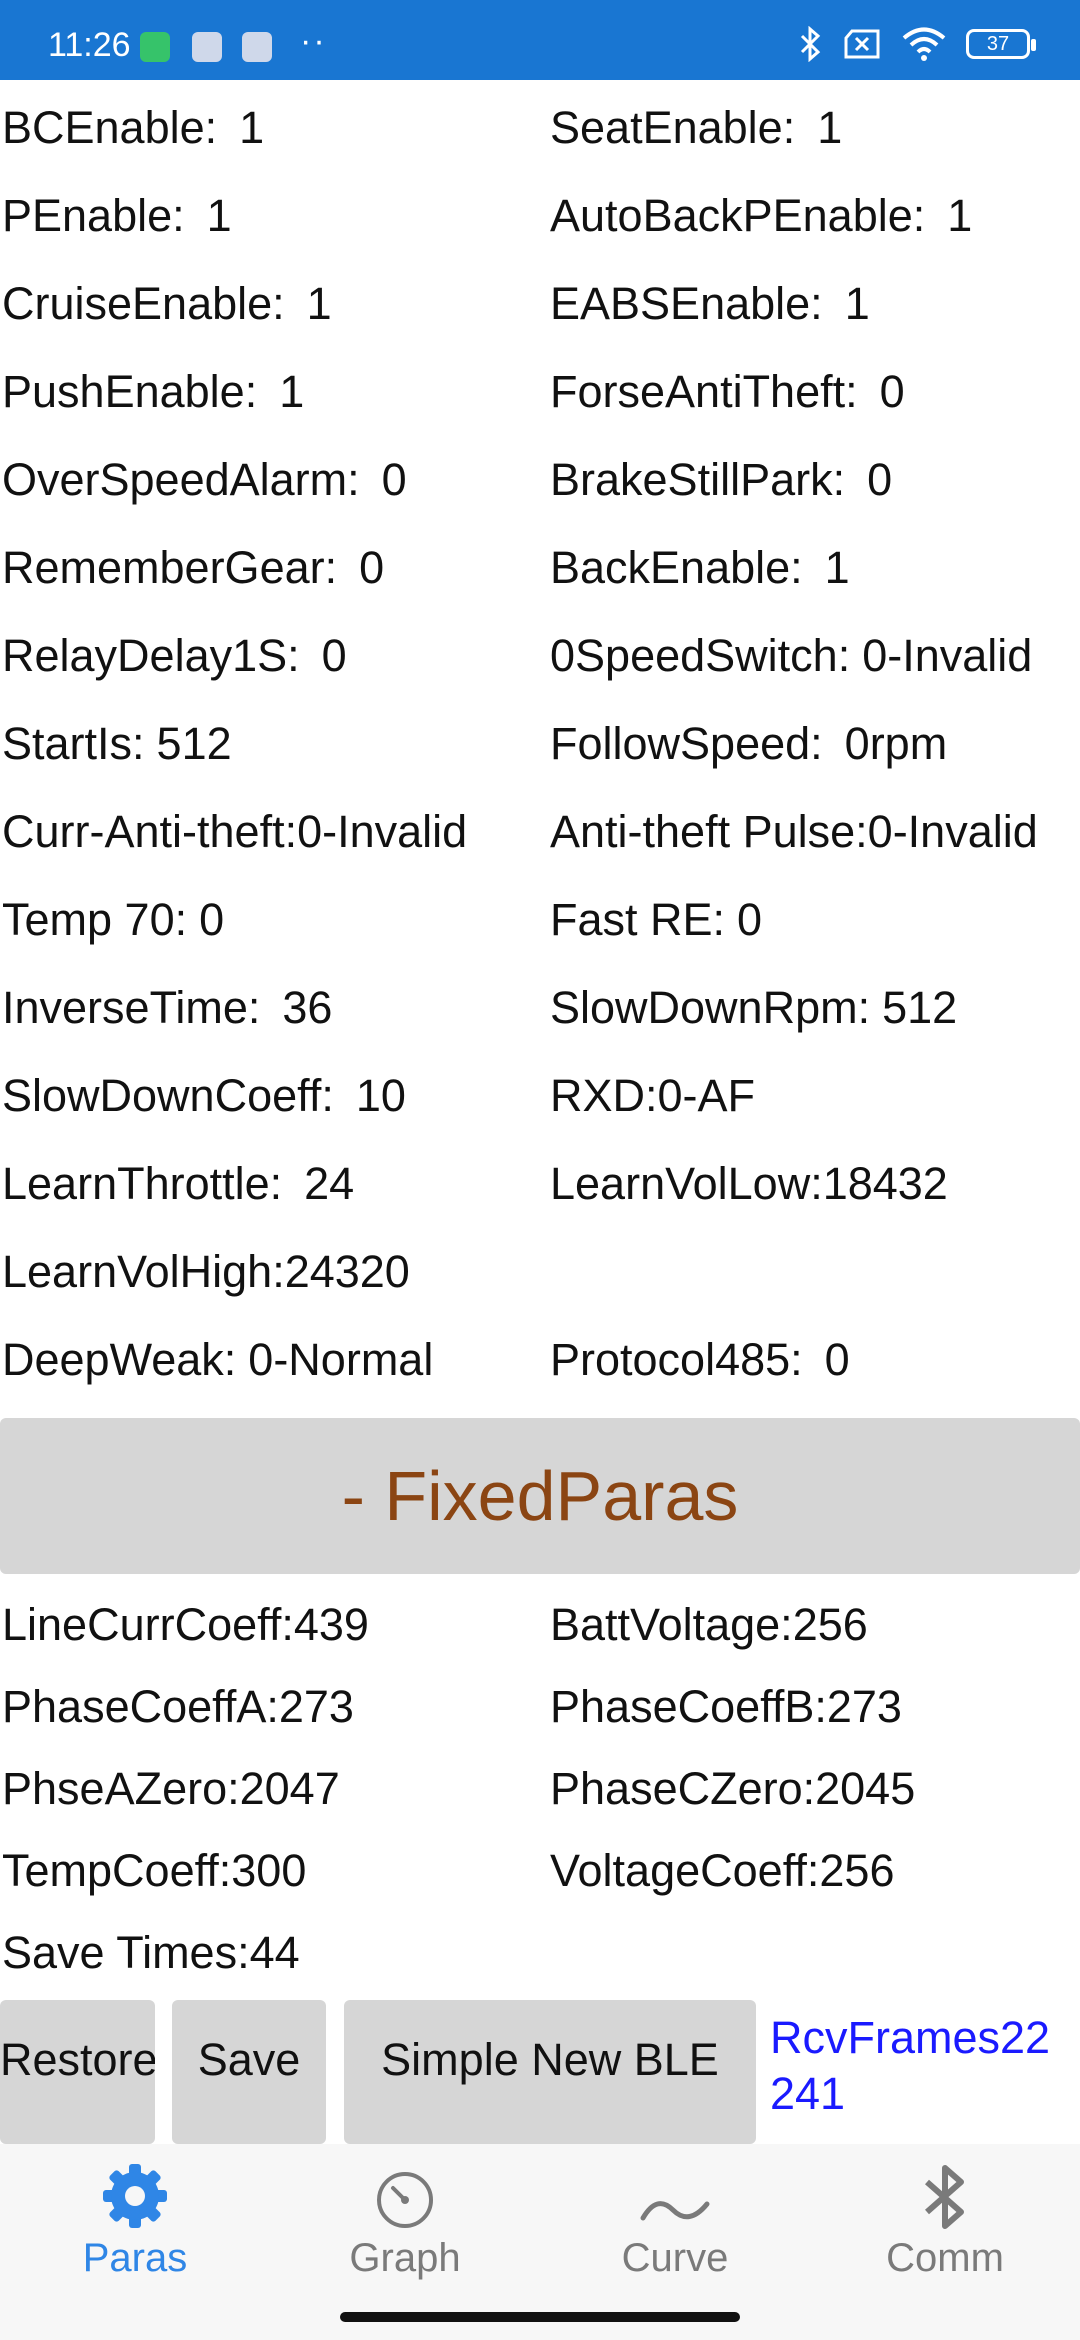  Describe the element at coordinates (540, 1625) in the screenshot. I see `fixed-param-row: LineCurrCoeff:439 BattVoltage:256` at that location.